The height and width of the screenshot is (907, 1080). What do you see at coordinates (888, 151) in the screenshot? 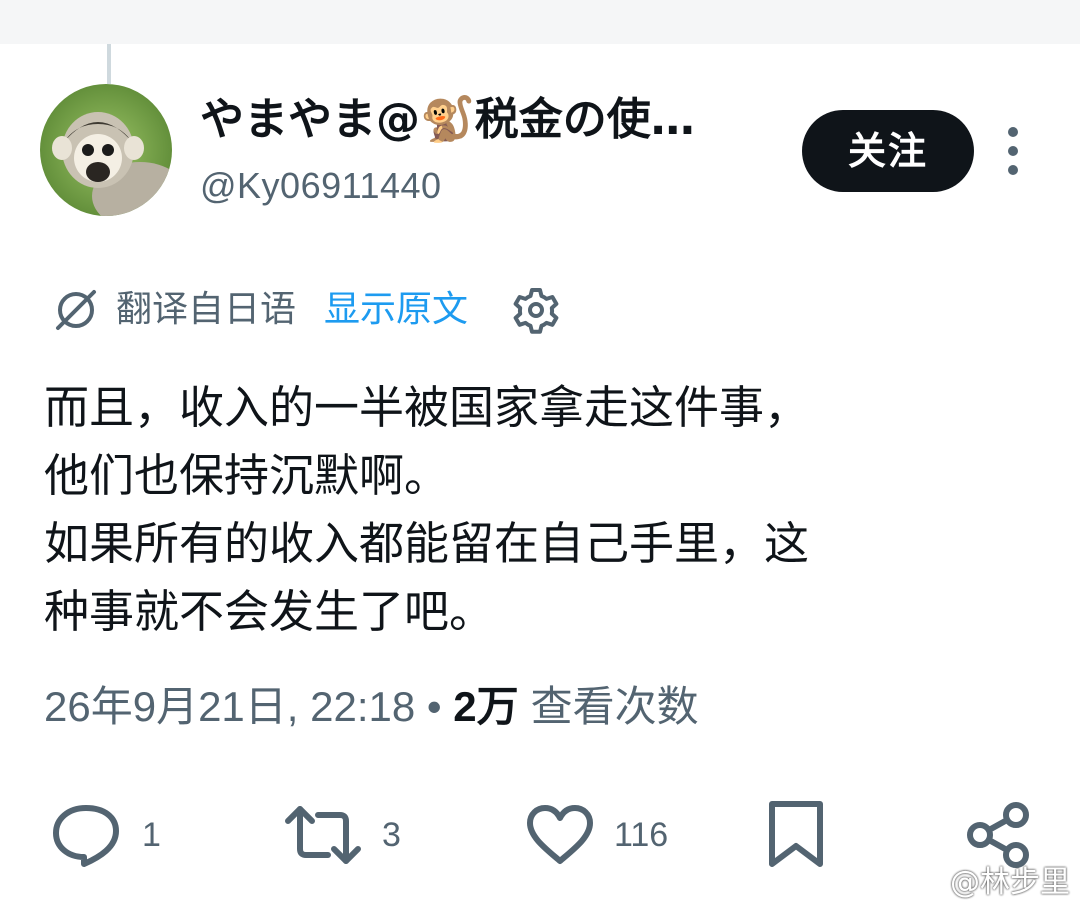
I see `follow-button: 关注` at bounding box center [888, 151].